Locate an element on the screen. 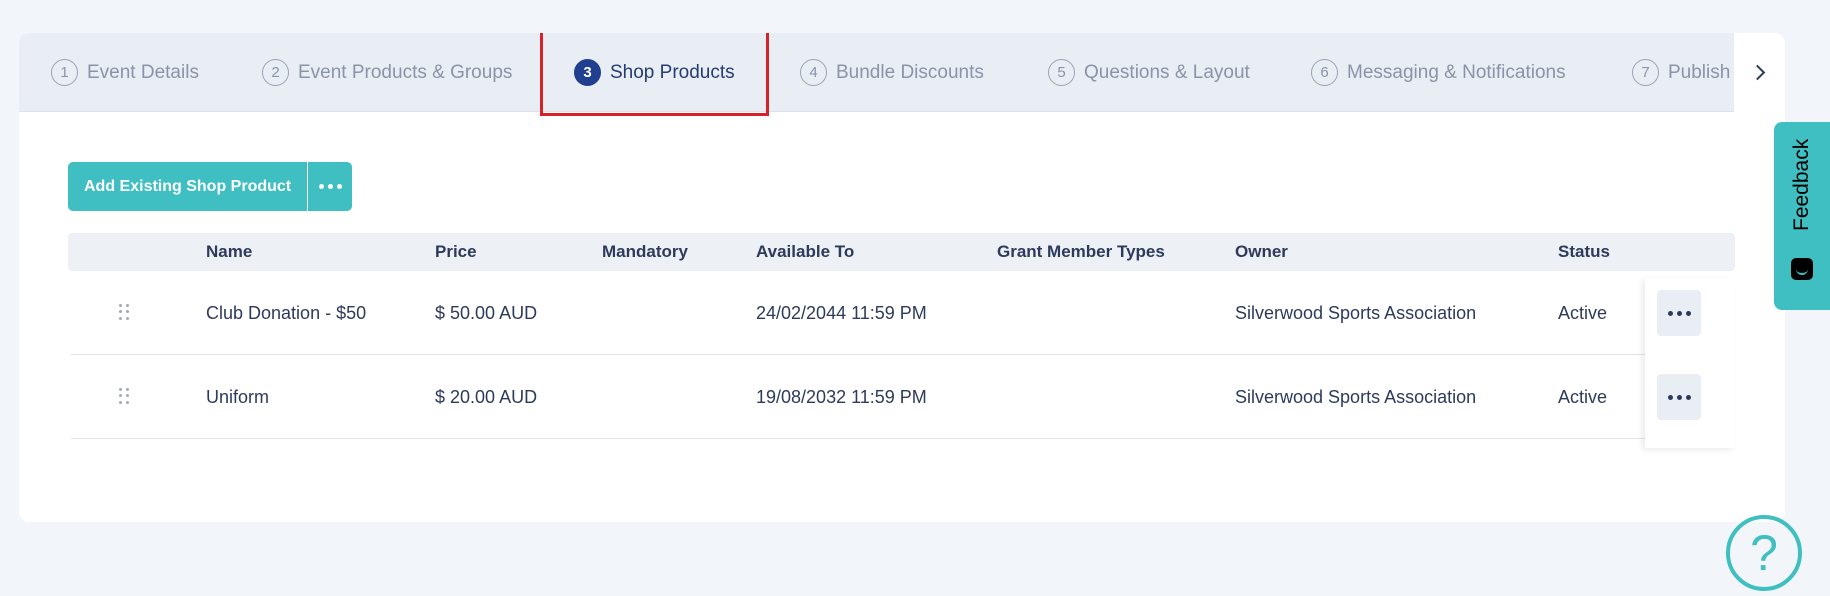  tab-event-products-groups: 2 Event Products & Groups is located at coordinates (387, 72).